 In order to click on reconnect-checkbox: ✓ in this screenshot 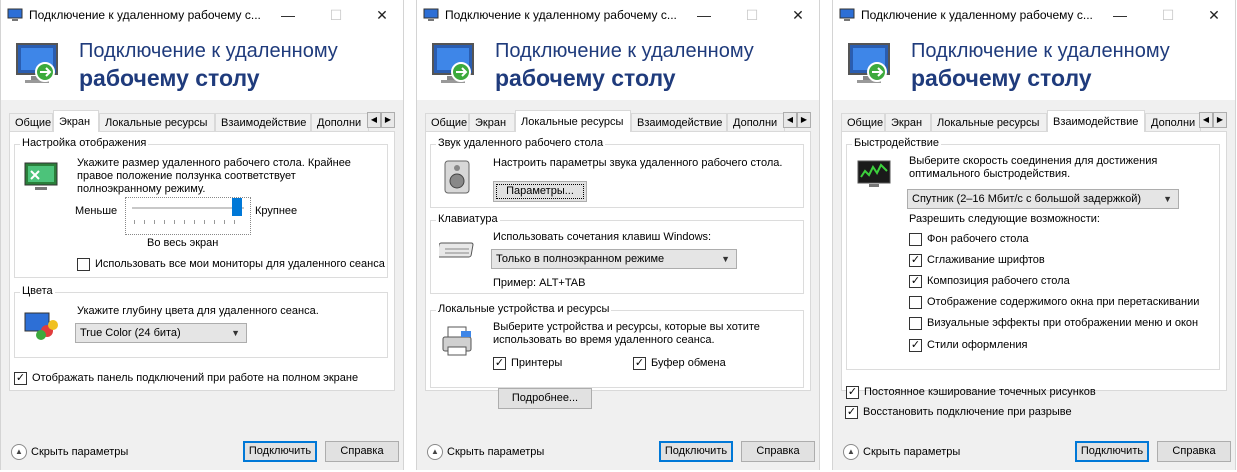, I will do `click(851, 412)`.